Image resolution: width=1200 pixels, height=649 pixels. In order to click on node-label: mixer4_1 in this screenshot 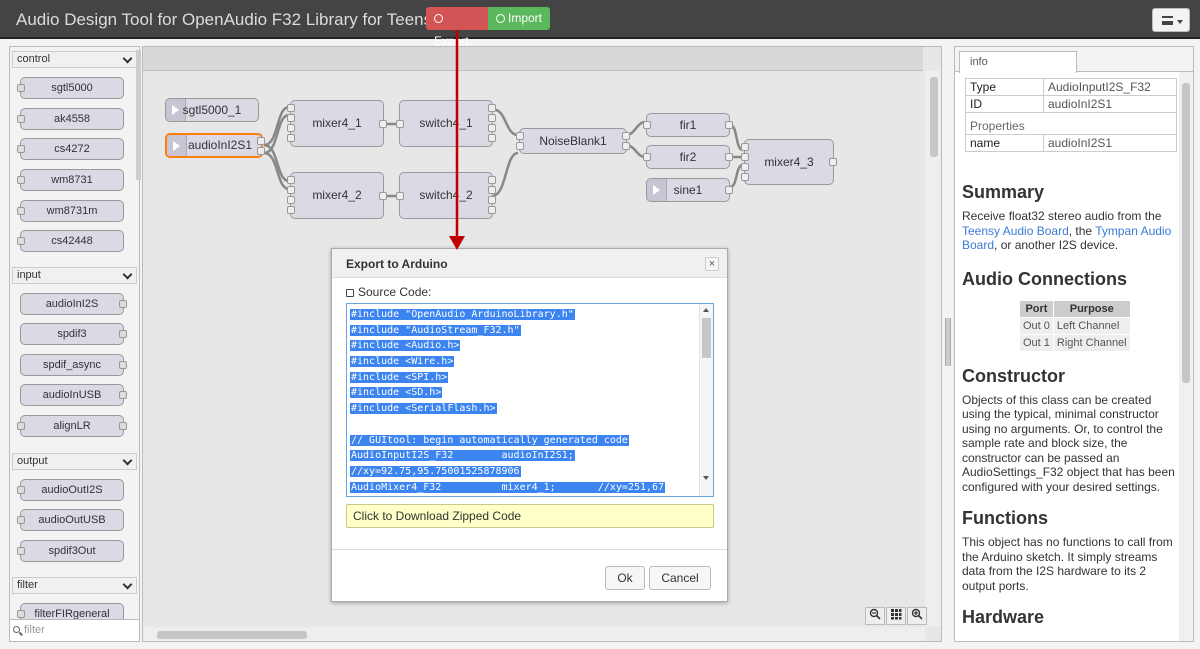, I will do `click(337, 123)`.